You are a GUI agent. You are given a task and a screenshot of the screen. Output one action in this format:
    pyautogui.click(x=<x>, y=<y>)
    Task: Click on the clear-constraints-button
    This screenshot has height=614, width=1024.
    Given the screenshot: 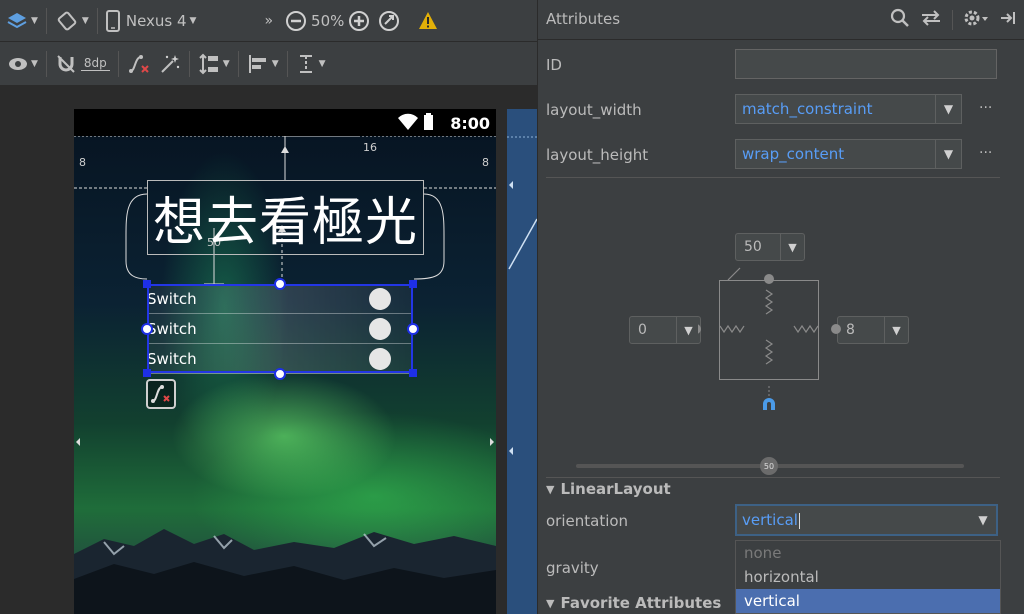 What is the action you would take?
    pyautogui.click(x=161, y=394)
    